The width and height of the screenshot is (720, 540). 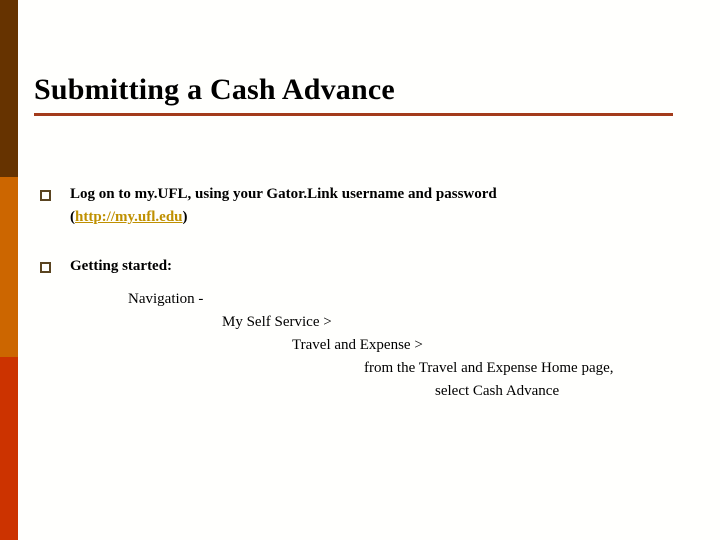 What do you see at coordinates (277, 322) in the screenshot?
I see `nav-path-line: My Self Service >` at bounding box center [277, 322].